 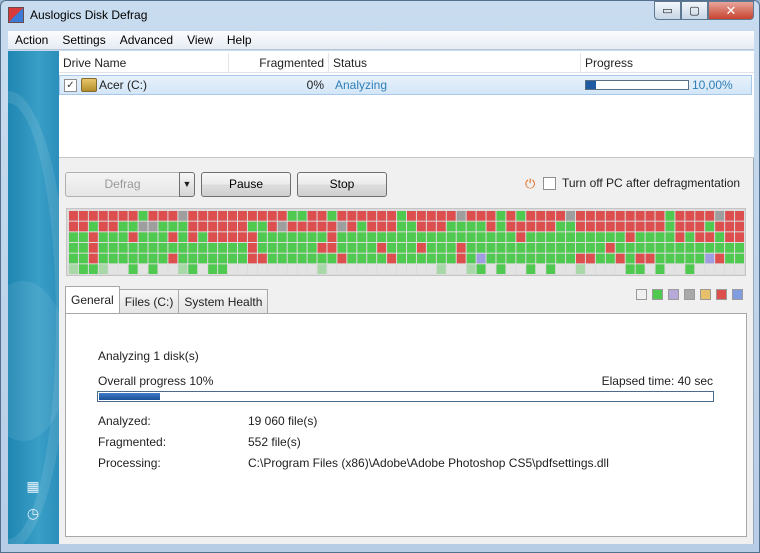 What do you see at coordinates (33, 486) in the screenshot?
I see `cluster-map-icon: ▦` at bounding box center [33, 486].